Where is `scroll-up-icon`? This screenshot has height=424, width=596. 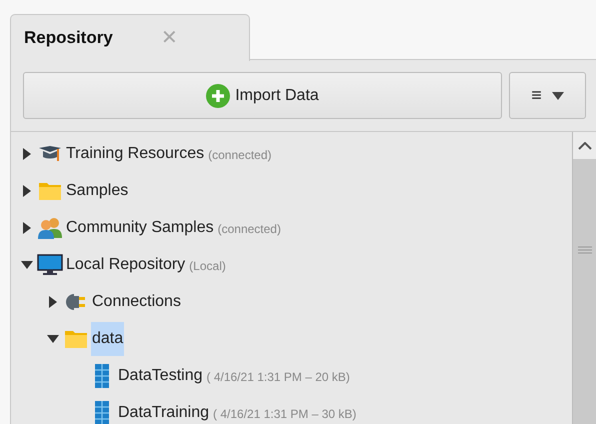
scroll-up-icon is located at coordinates (585, 146).